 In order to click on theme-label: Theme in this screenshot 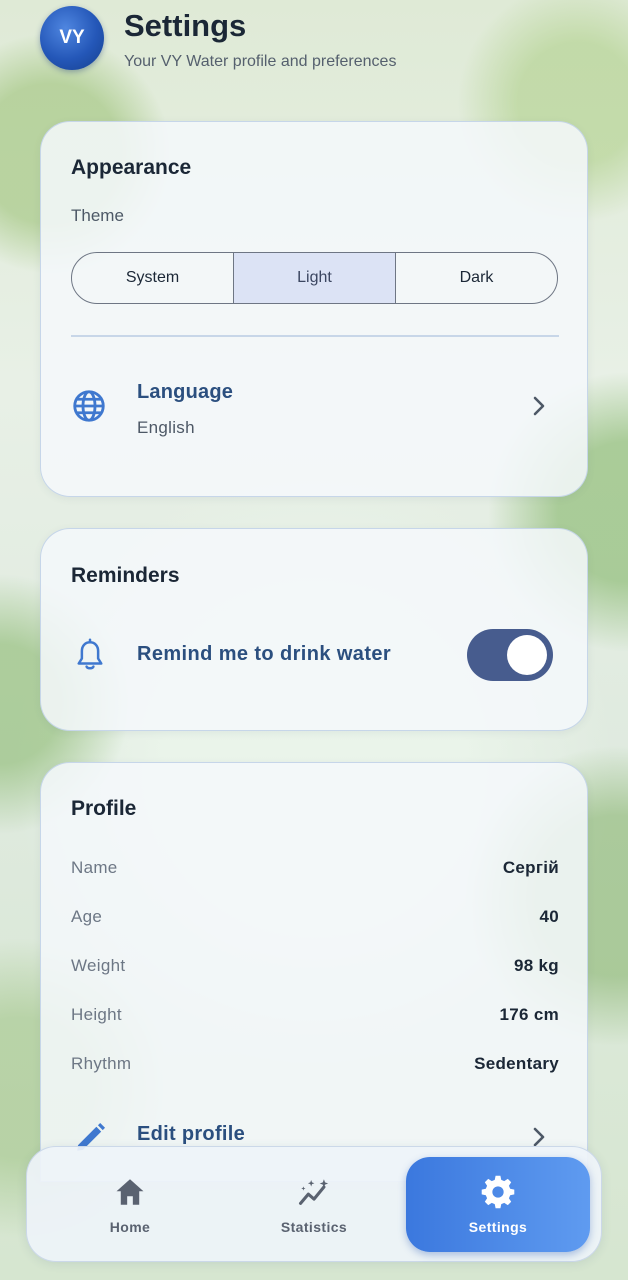, I will do `click(97, 215)`.